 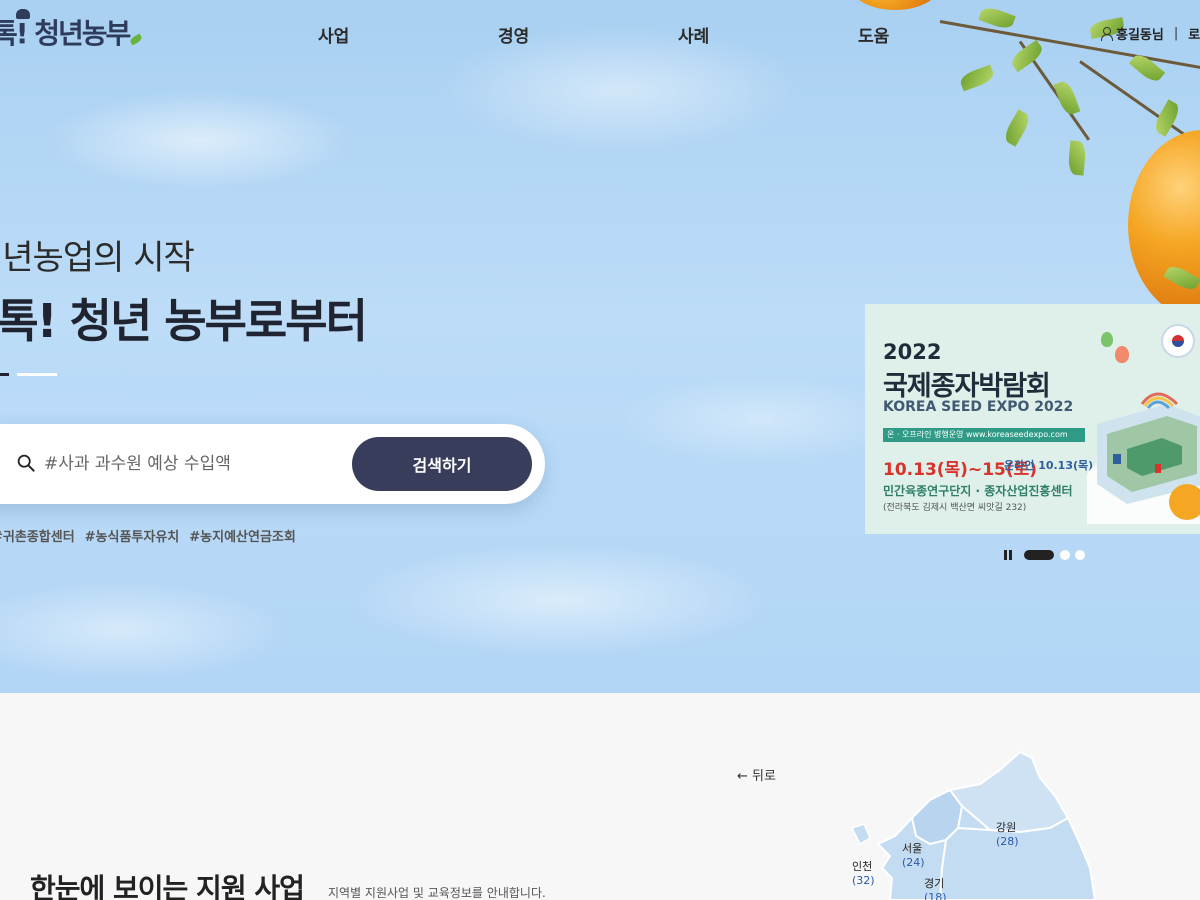 I want to click on hashtag-link: #농지예산연금조회, so click(x=242, y=535).